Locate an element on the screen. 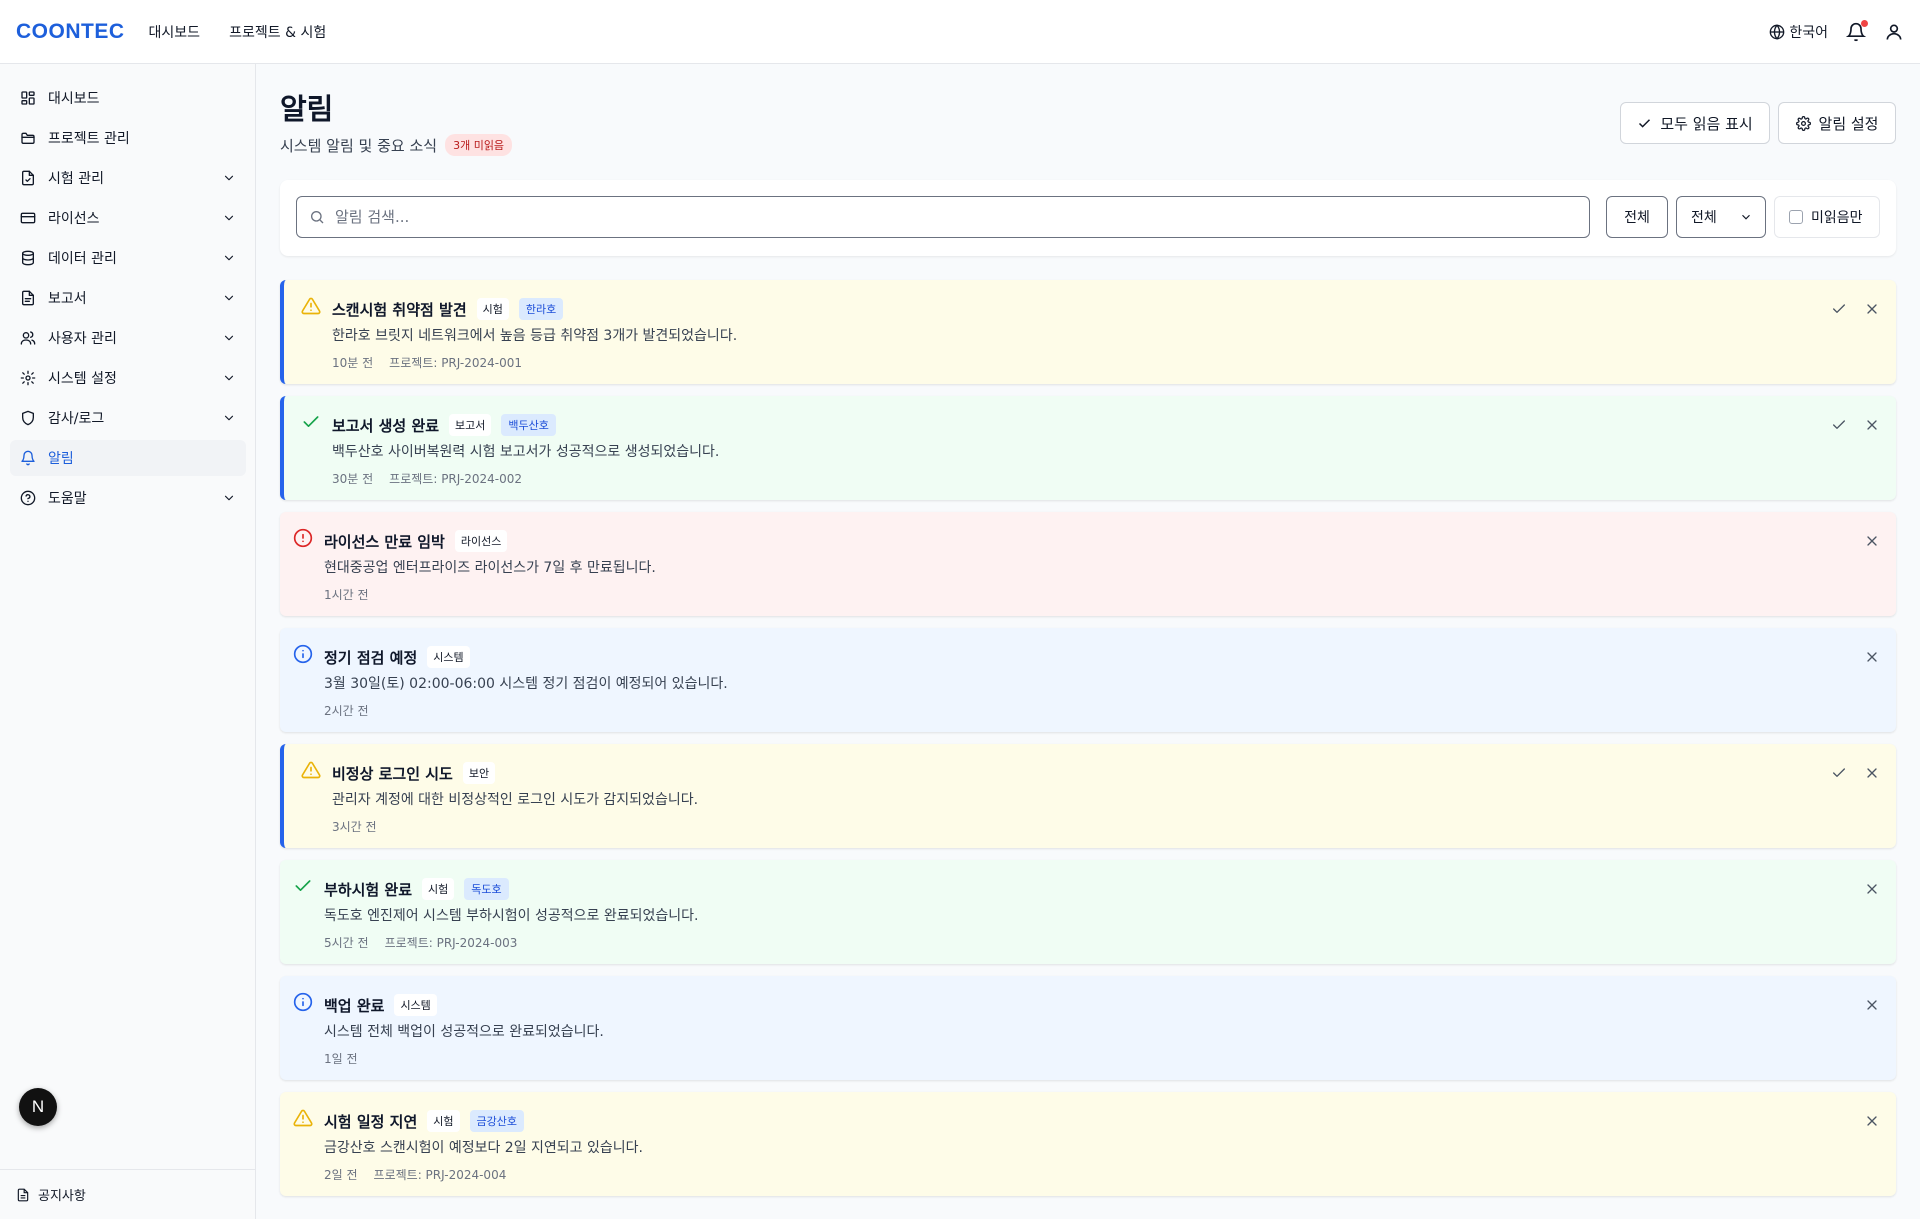 The image size is (1920, 1219). database-icon is located at coordinates (28, 258).